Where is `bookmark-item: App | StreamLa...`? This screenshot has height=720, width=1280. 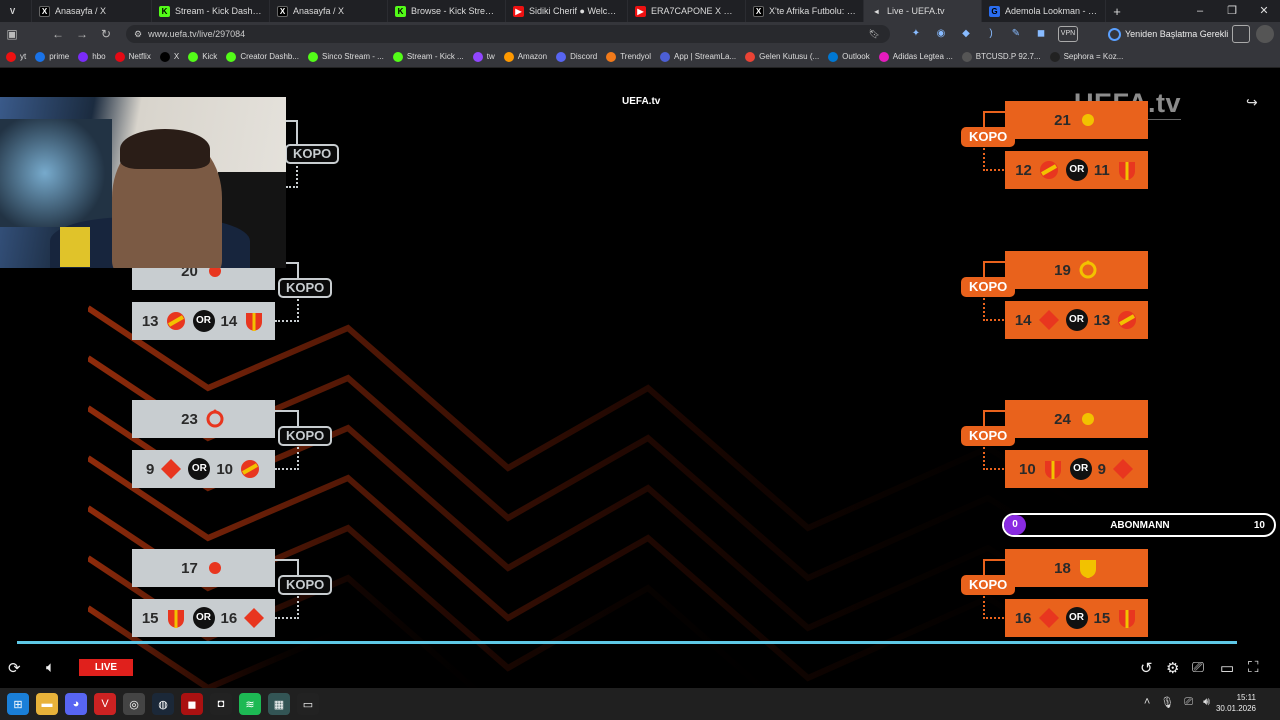
bookmark-item: App | StreamLa... is located at coordinates (698, 56).